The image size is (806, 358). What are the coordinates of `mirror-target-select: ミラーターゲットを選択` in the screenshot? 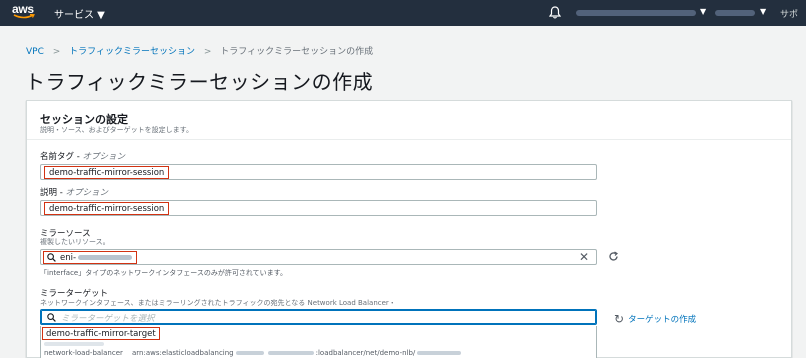 It's located at (318, 317).